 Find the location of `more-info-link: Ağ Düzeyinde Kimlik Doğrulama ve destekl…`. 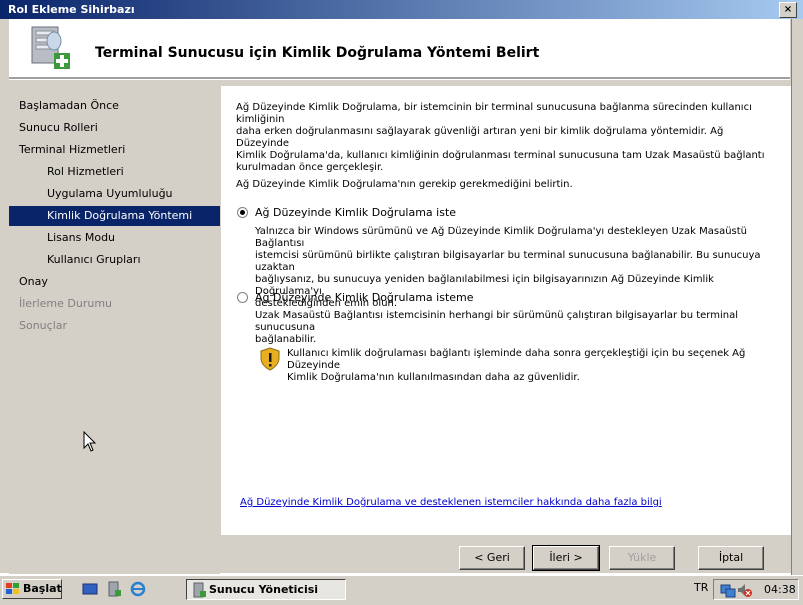

more-info-link: Ağ Düzeyinde Kimlik Doğrulama ve destekl… is located at coordinates (451, 502).